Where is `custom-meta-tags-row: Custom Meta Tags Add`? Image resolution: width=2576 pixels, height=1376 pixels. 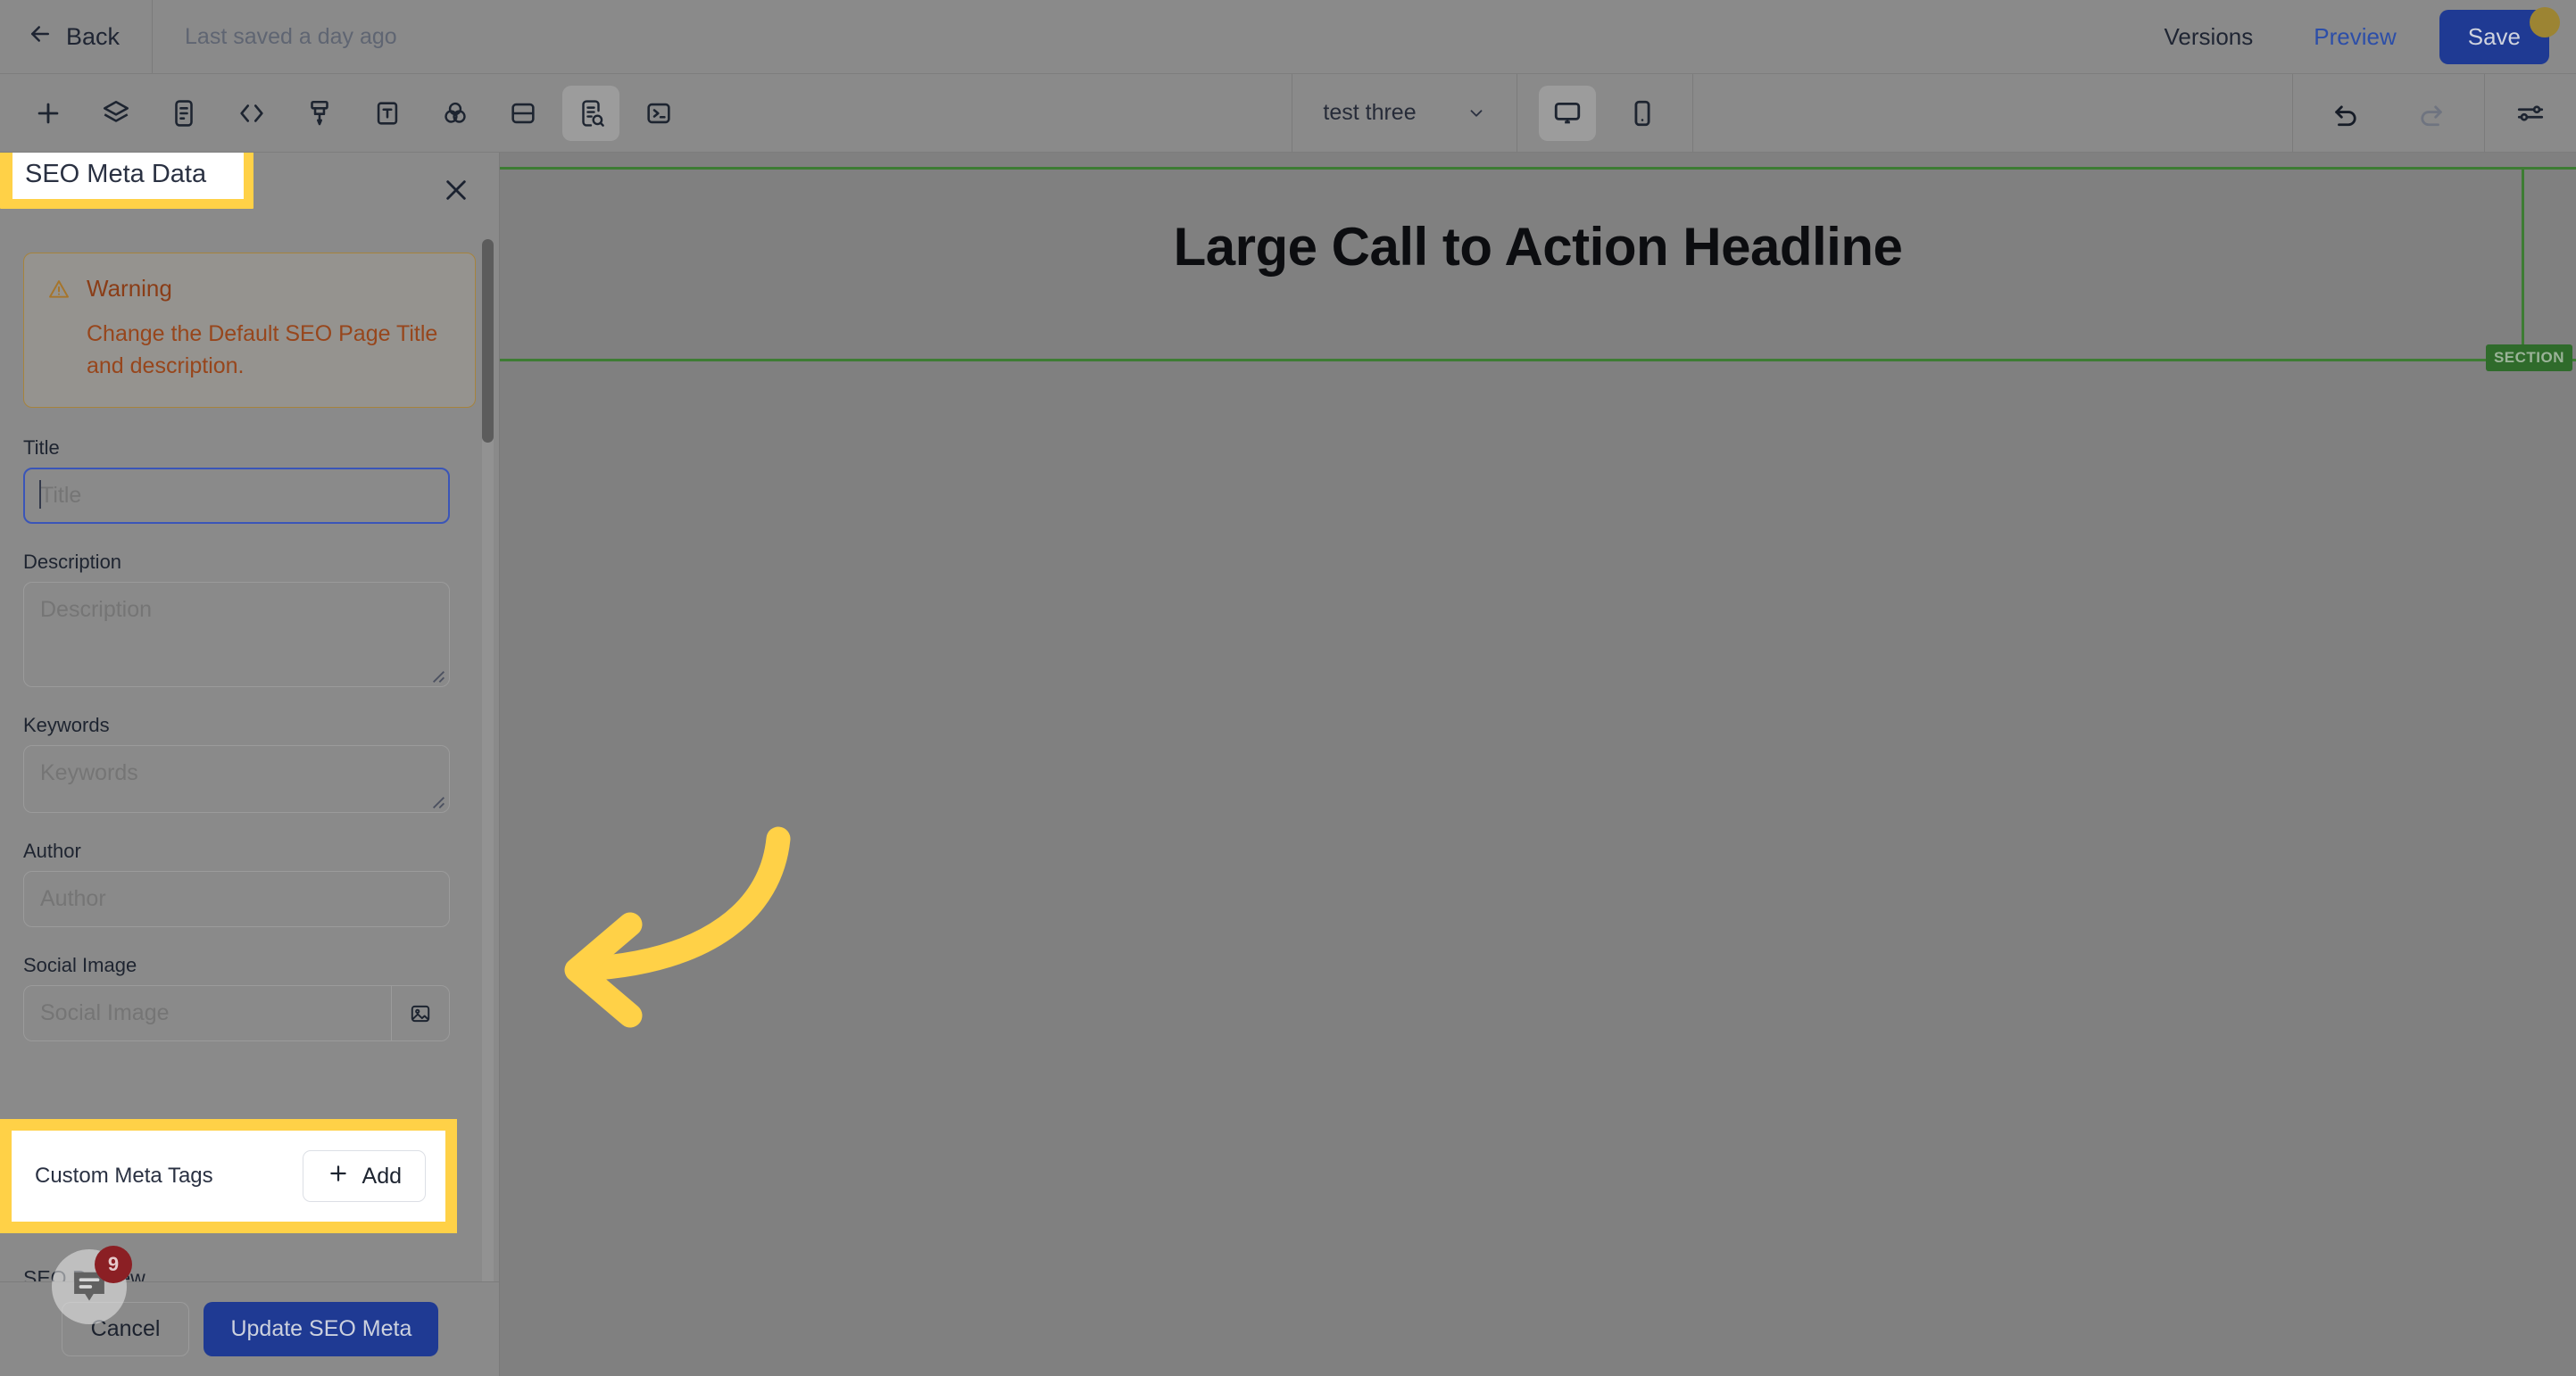
custom-meta-tags-row: Custom Meta Tags Add is located at coordinates (229, 1177).